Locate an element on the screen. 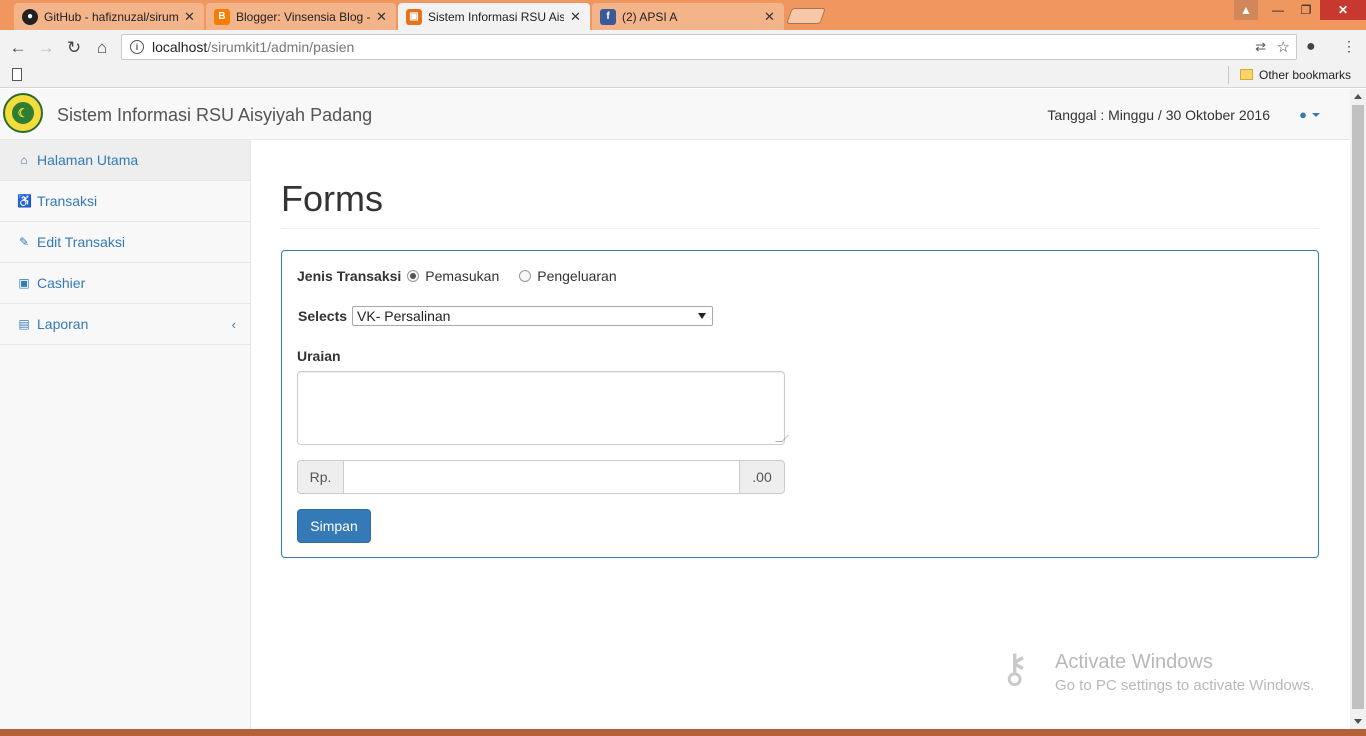 This screenshot has height=736, width=1366. selects-group: Selects VK- Persalinan is located at coordinates (506, 316).